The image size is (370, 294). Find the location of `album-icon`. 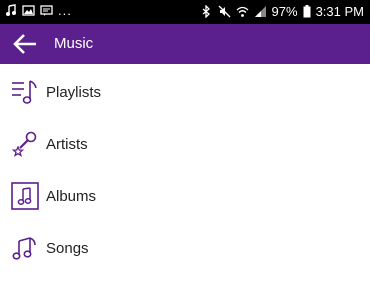

album-icon is located at coordinates (25, 196).